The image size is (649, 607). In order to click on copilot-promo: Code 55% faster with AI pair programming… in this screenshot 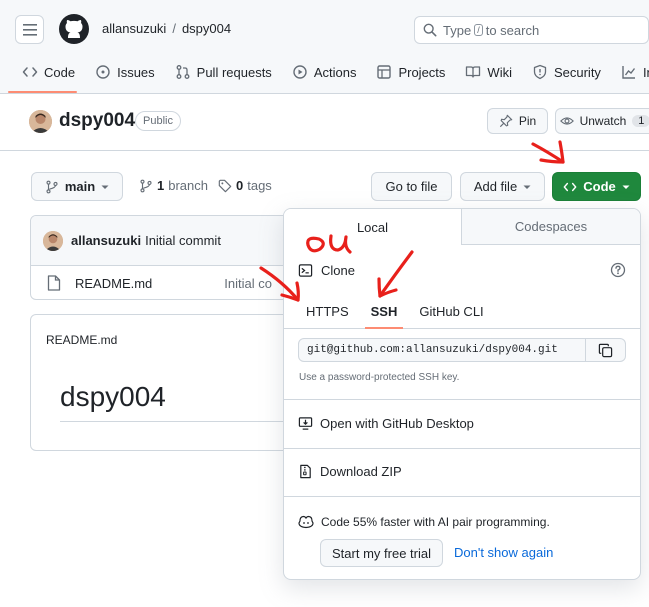, I will do `click(424, 521)`.